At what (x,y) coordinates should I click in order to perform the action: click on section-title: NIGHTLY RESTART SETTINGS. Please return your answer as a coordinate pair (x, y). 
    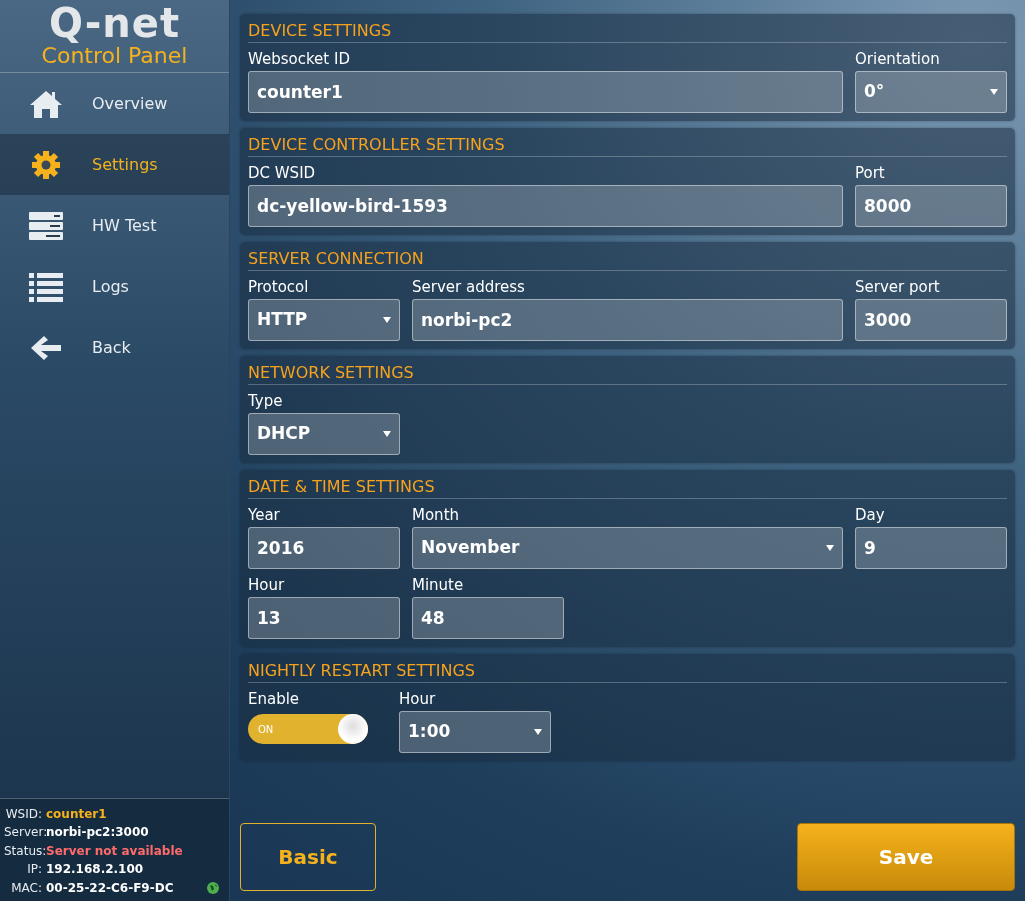
    Looking at the image, I should click on (627, 671).